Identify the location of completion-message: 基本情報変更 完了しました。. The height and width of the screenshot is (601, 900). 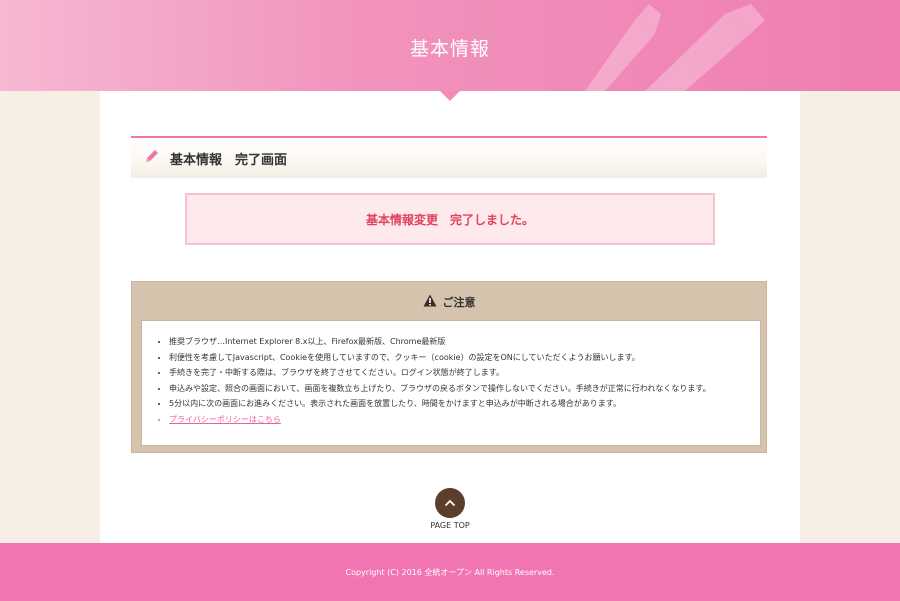
(450, 219).